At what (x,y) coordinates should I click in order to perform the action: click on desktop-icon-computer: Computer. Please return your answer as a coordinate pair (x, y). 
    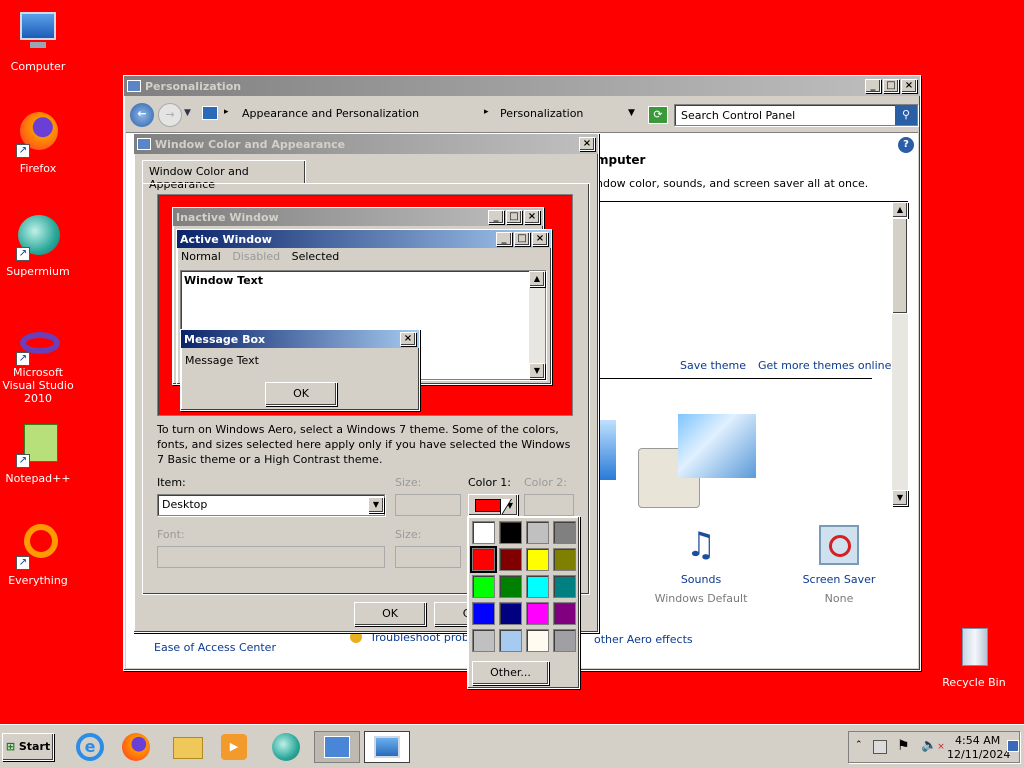
    Looking at the image, I should click on (38, 40).